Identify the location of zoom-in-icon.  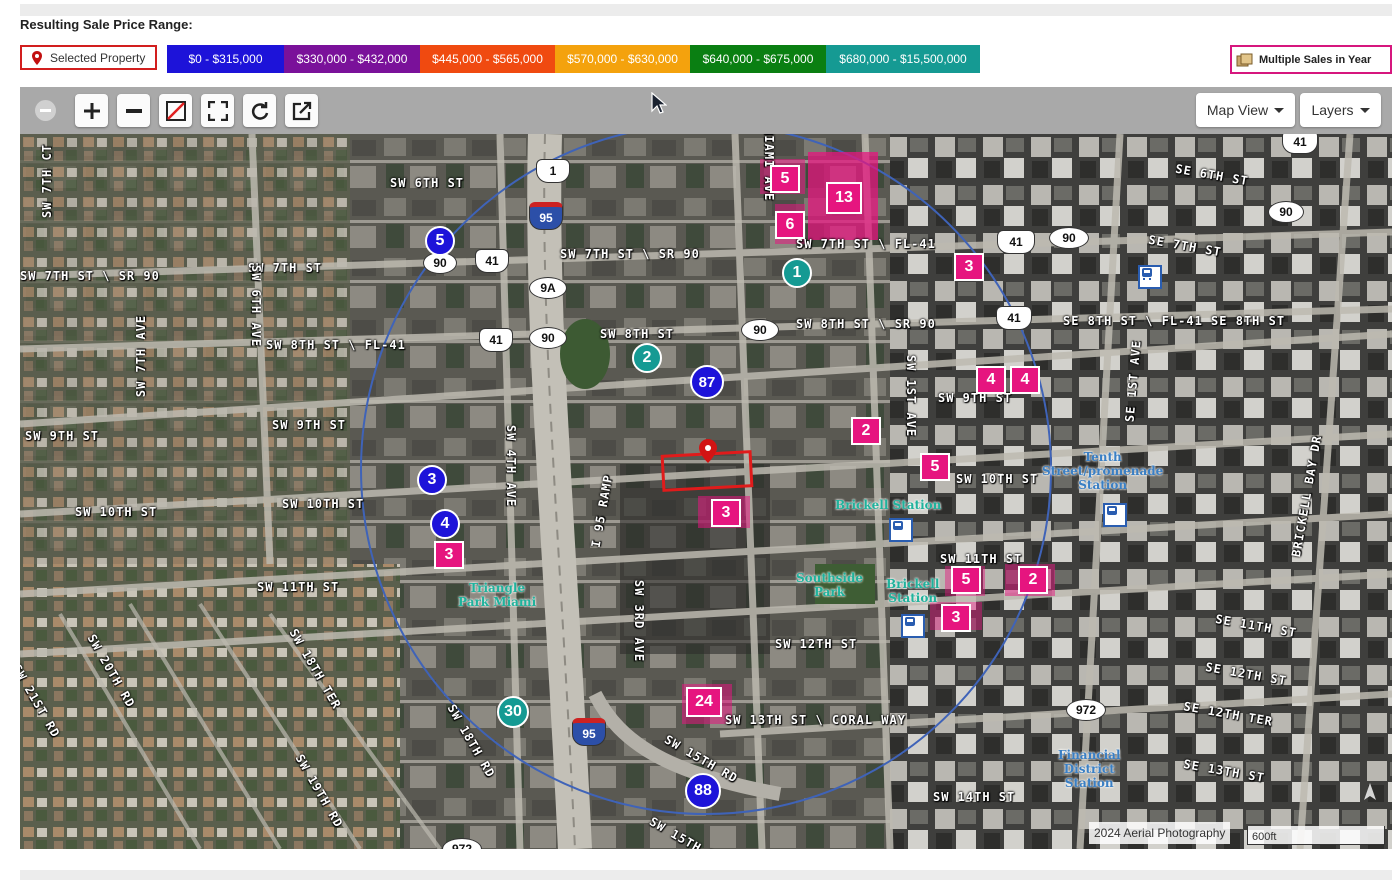
(91, 110).